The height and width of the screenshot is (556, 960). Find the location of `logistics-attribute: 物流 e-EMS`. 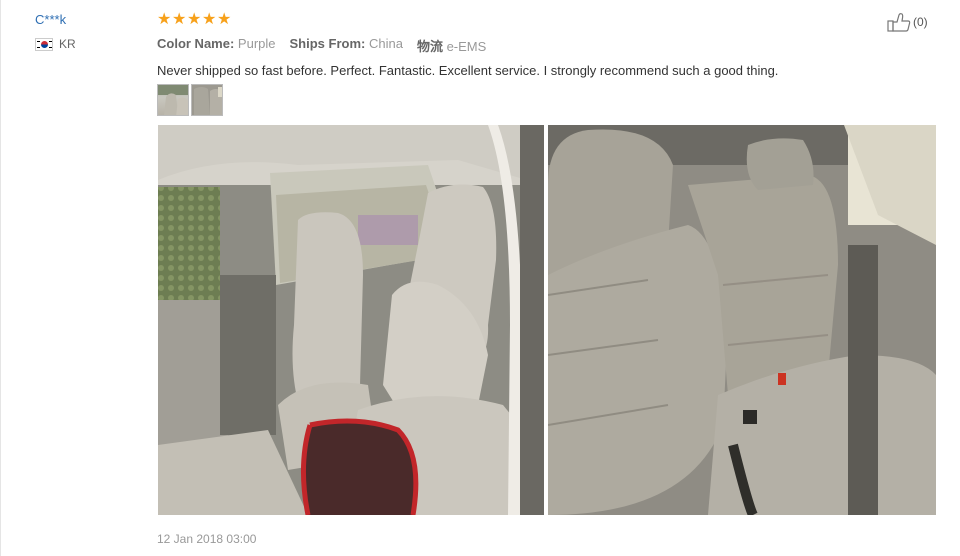

logistics-attribute: 物流 e-EMS is located at coordinates (451, 45).